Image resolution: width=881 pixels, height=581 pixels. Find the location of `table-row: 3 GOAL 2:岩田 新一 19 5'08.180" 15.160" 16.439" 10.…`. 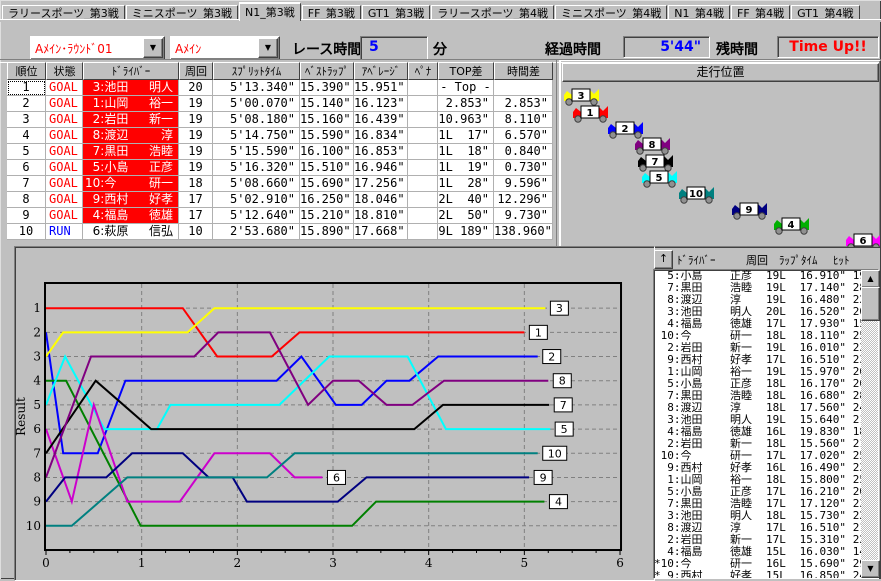

table-row: 3 GOAL 2:岩田 新一 19 5'08.180" 15.160" 16.439" 10.… is located at coordinates (281, 120).